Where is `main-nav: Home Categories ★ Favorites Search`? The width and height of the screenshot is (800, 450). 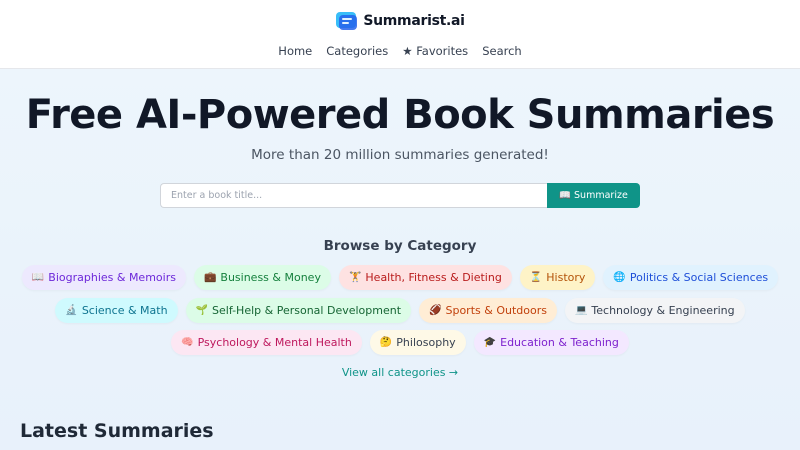
main-nav: Home Categories ★ Favorites Search is located at coordinates (400, 51).